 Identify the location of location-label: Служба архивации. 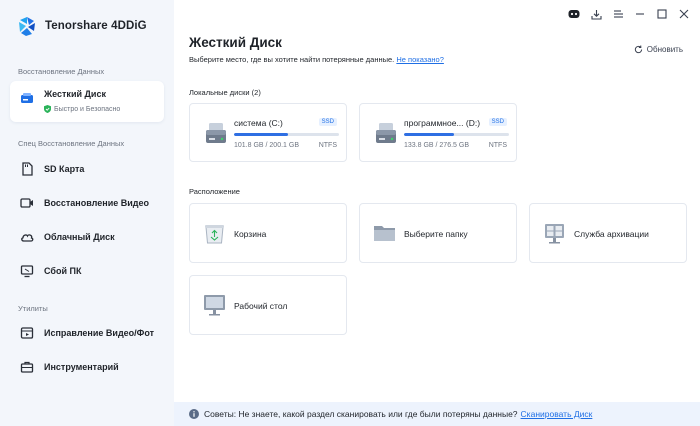
(611, 234).